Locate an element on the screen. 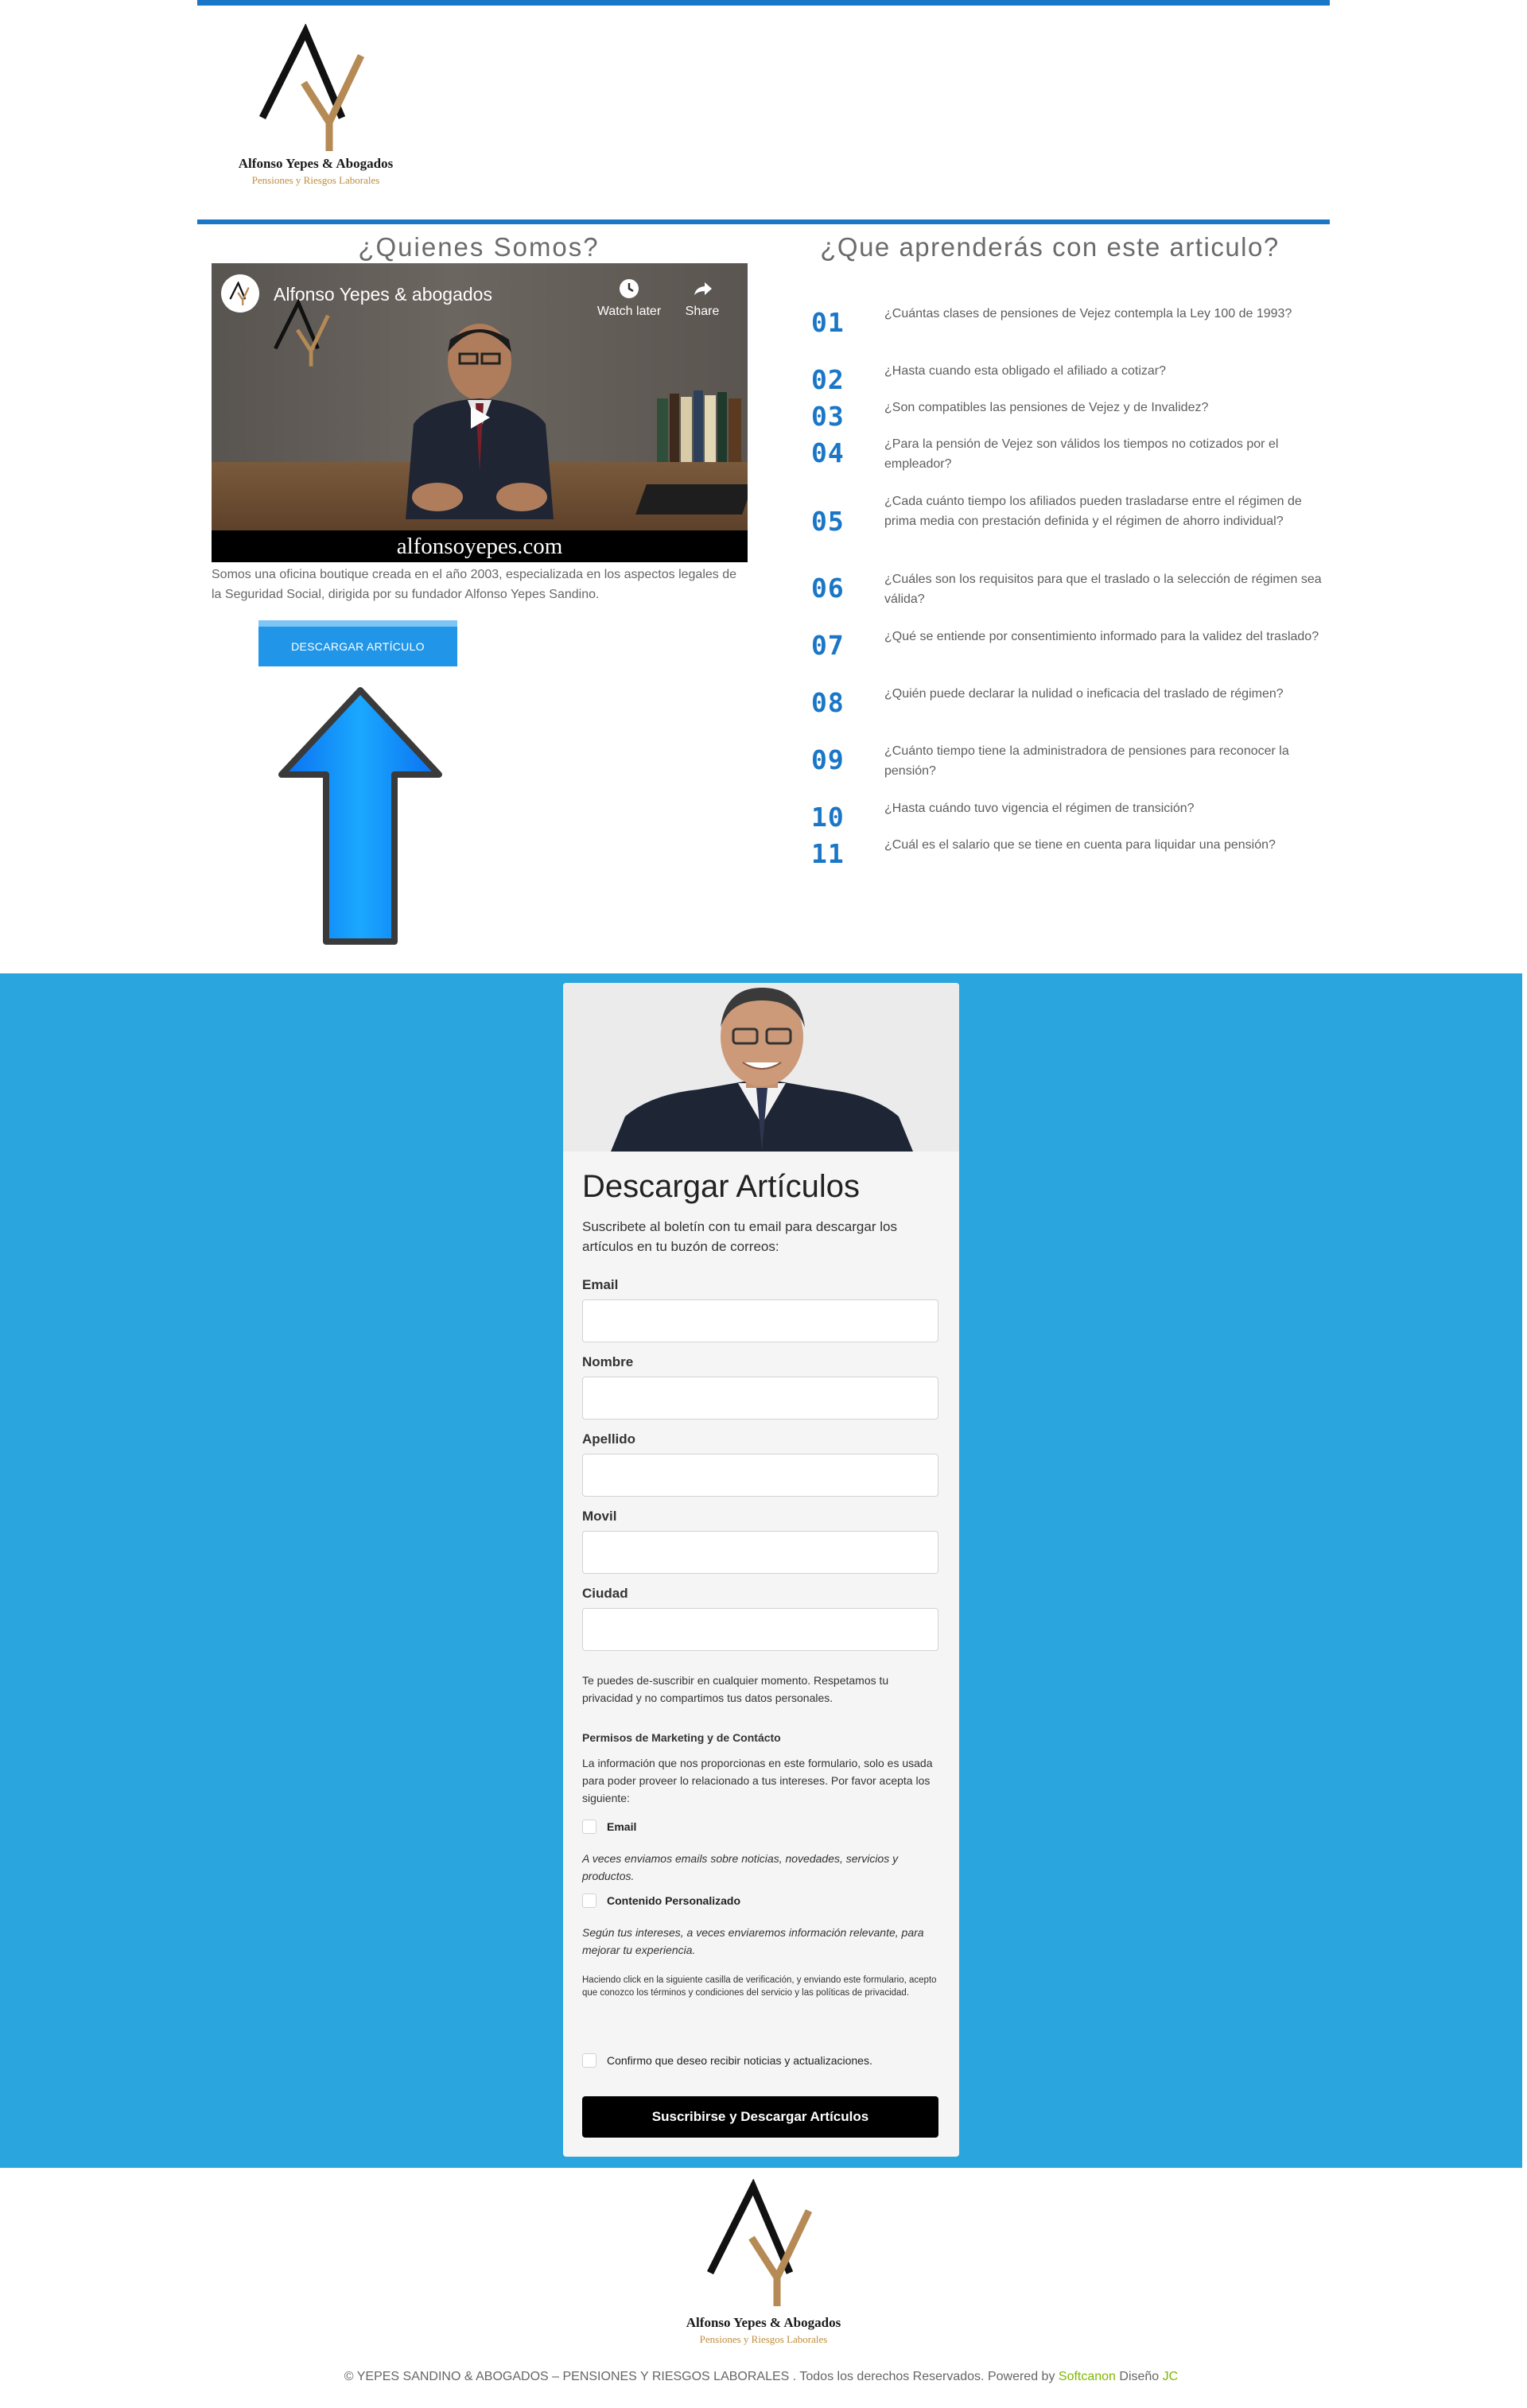 The height and width of the screenshot is (2408, 1527). subscribe-submit-button: Suscribirse y Descargar Artículos is located at coordinates (760, 2117).